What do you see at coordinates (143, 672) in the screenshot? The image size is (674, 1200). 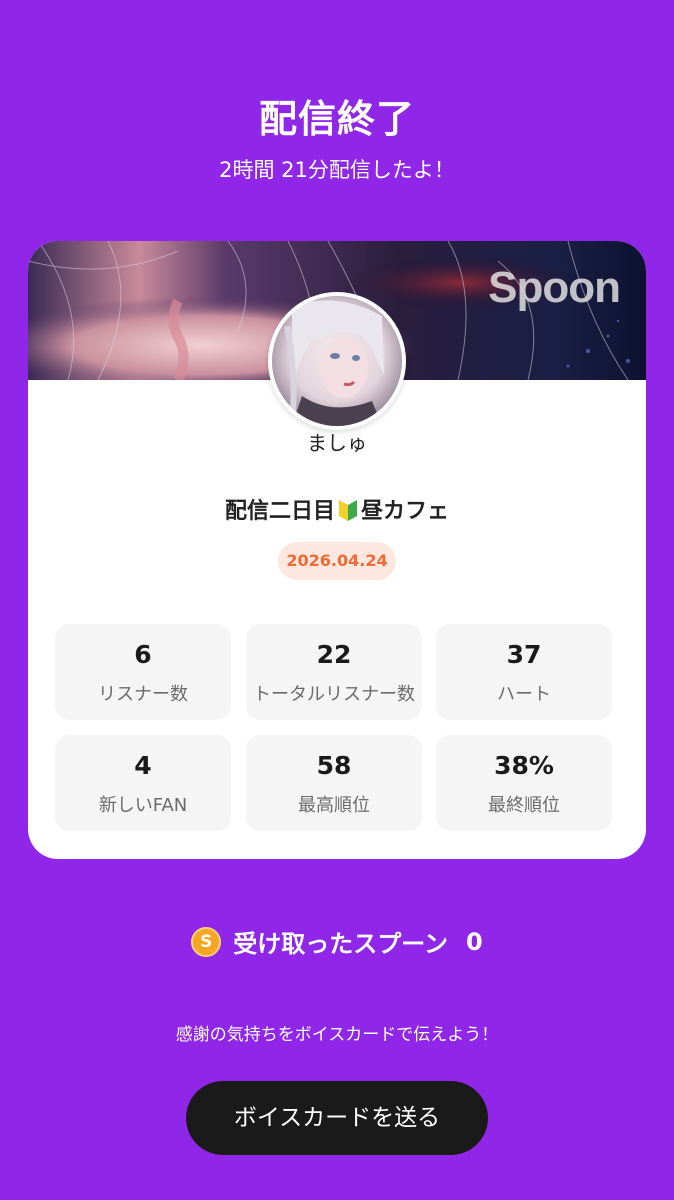 I see `stat-listeners: 6 リスナー数` at bounding box center [143, 672].